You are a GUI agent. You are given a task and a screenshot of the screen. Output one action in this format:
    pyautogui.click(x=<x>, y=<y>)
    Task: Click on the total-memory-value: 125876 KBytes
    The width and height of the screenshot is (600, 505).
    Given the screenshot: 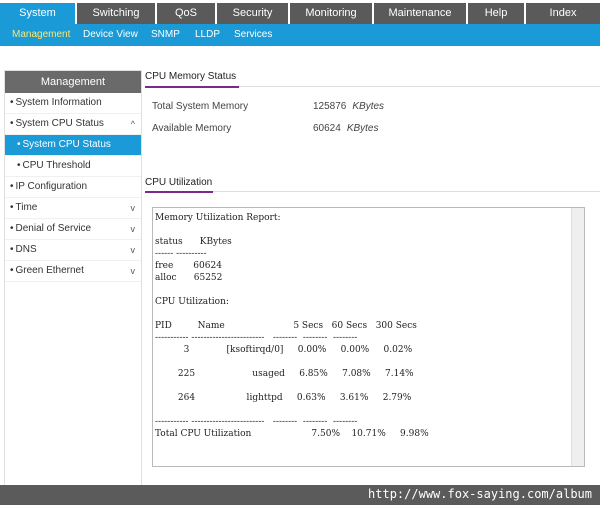 What is the action you would take?
    pyautogui.click(x=348, y=106)
    